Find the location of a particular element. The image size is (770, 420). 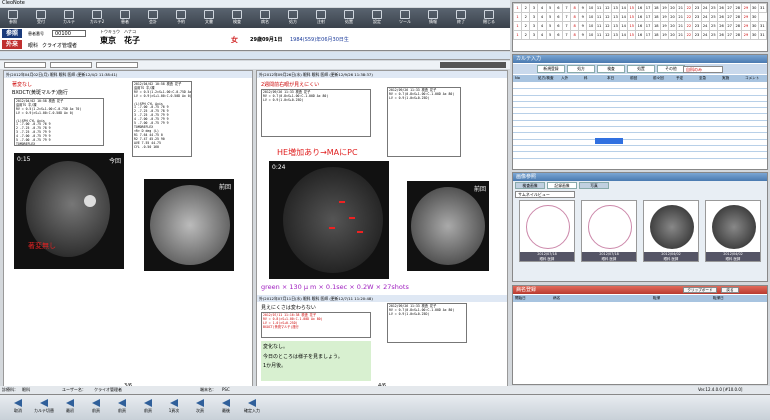

toolbar-button-17: 閉じる is located at coordinates (489, 18).